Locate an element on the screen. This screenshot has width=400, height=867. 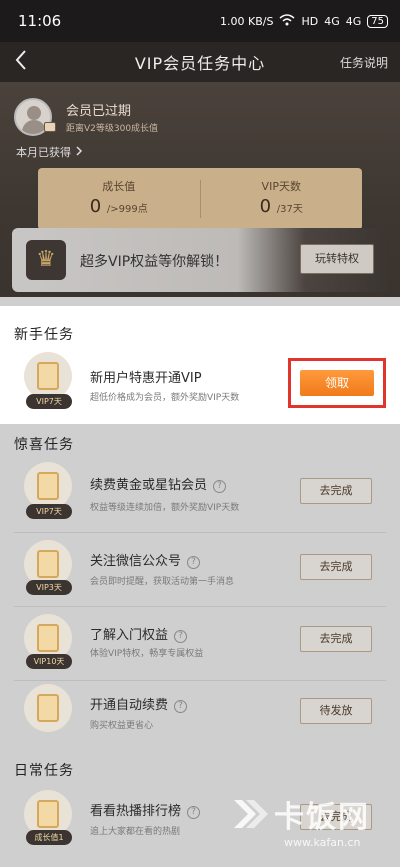
claim-button: 领取 is located at coordinates (337, 383).